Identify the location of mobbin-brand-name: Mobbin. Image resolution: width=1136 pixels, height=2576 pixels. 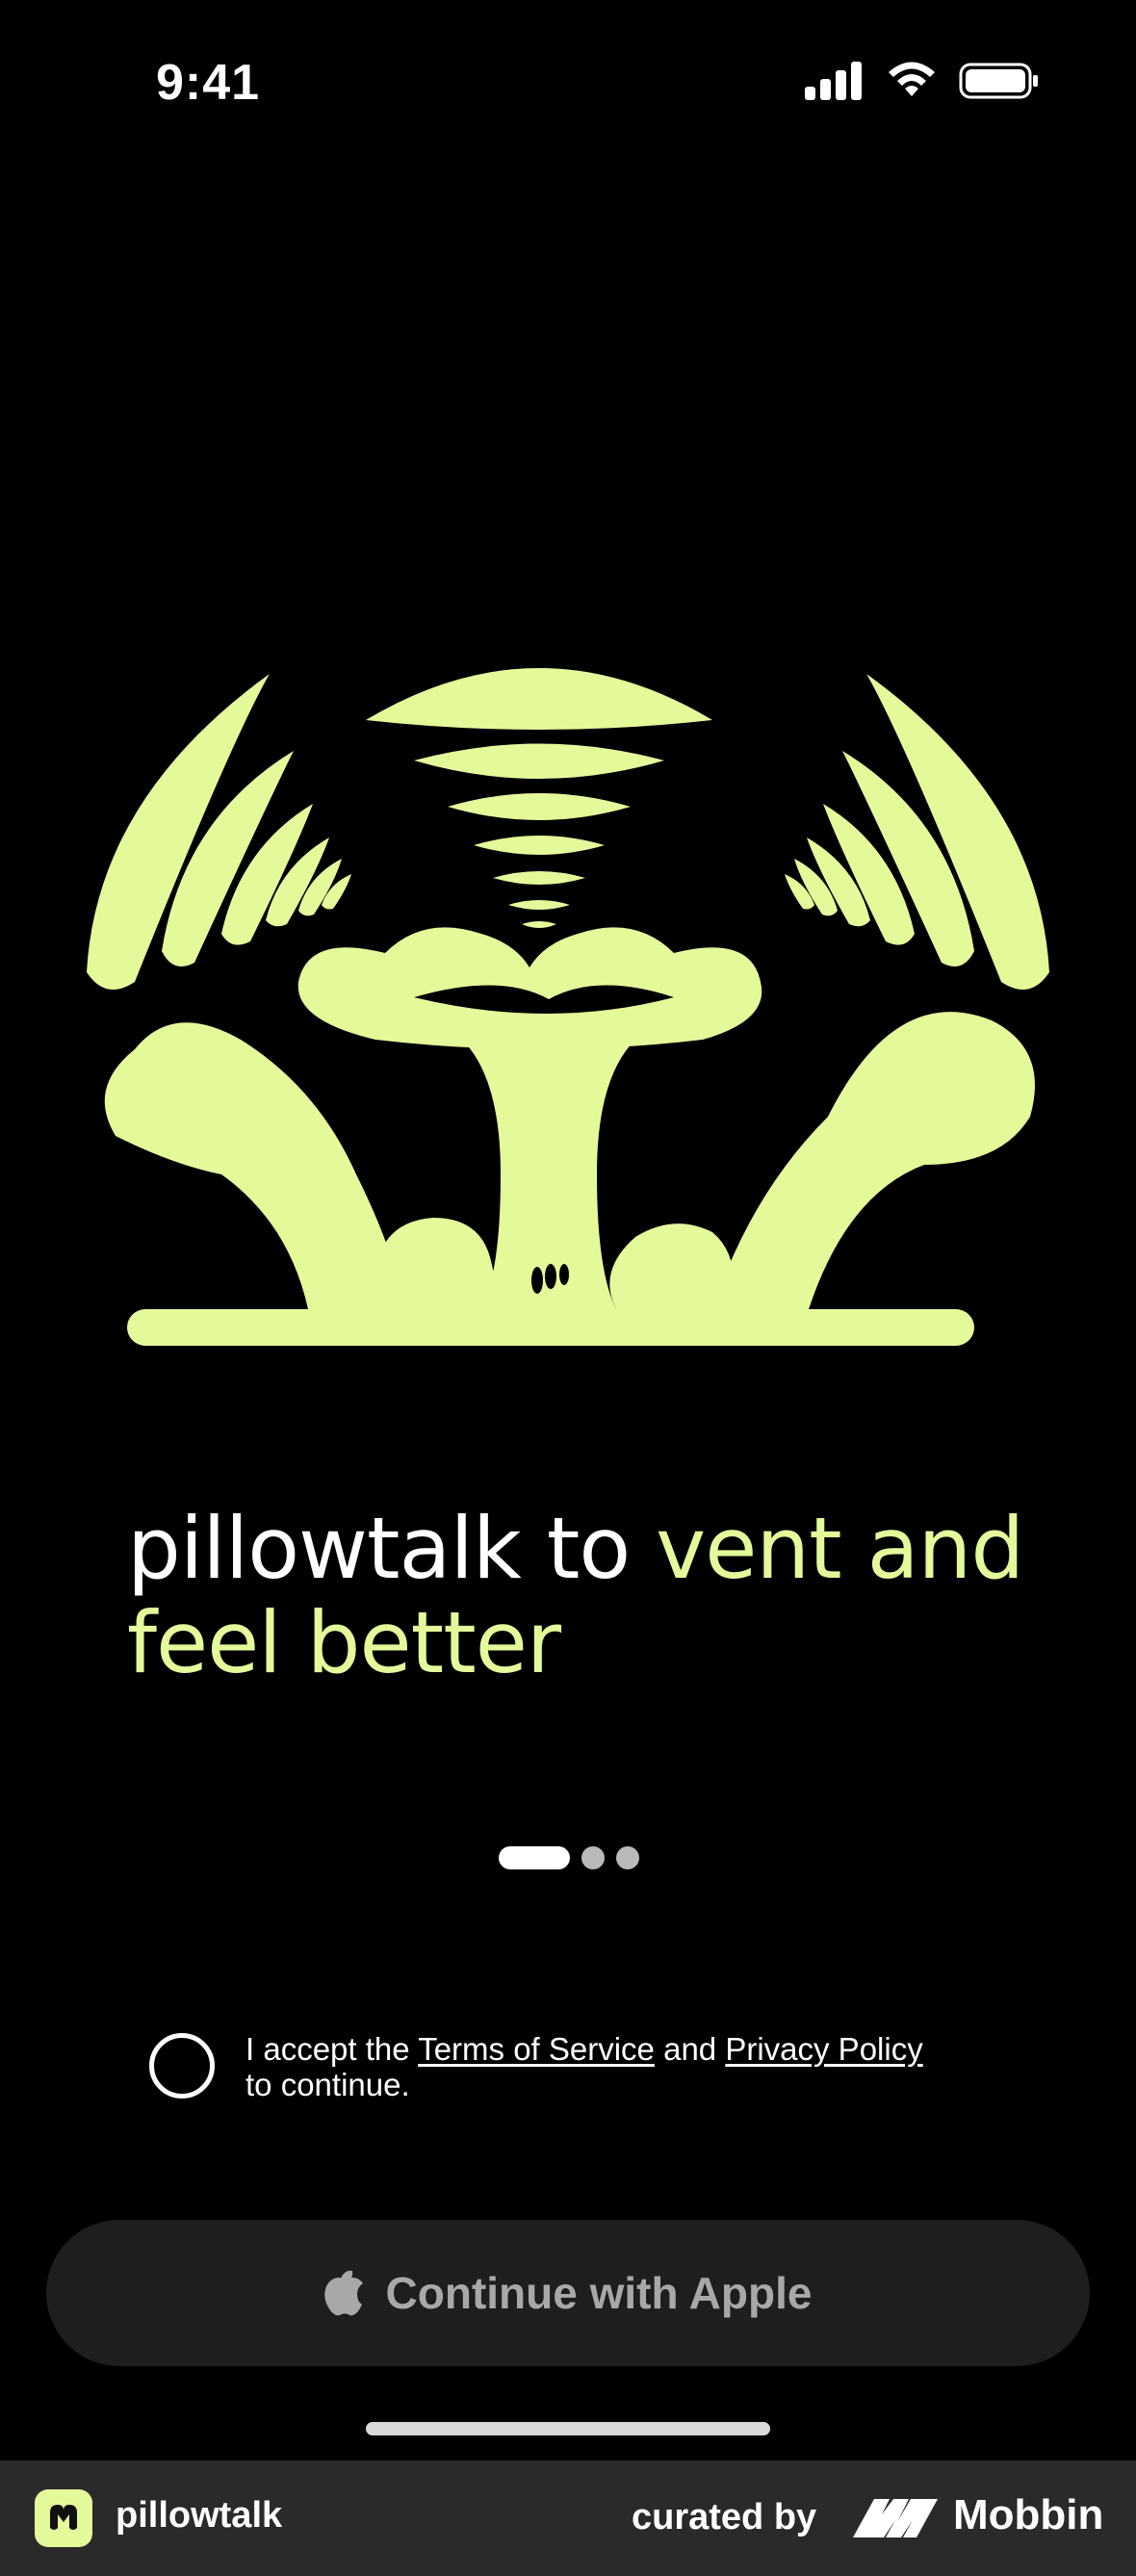
(1028, 2514).